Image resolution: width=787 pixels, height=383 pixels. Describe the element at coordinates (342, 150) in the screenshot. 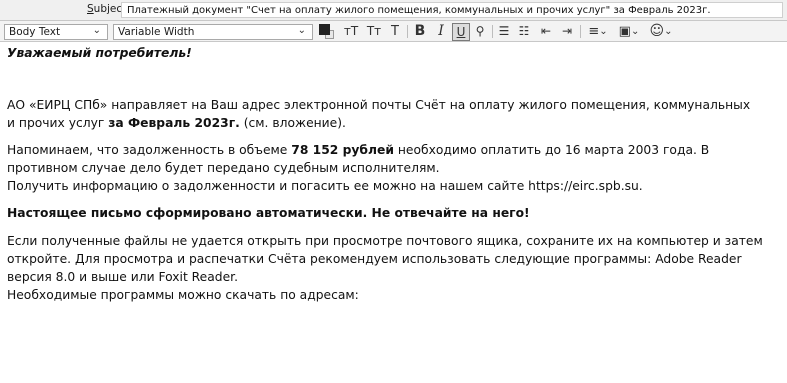

I see `debt-amount: 78 152 рублей` at that location.